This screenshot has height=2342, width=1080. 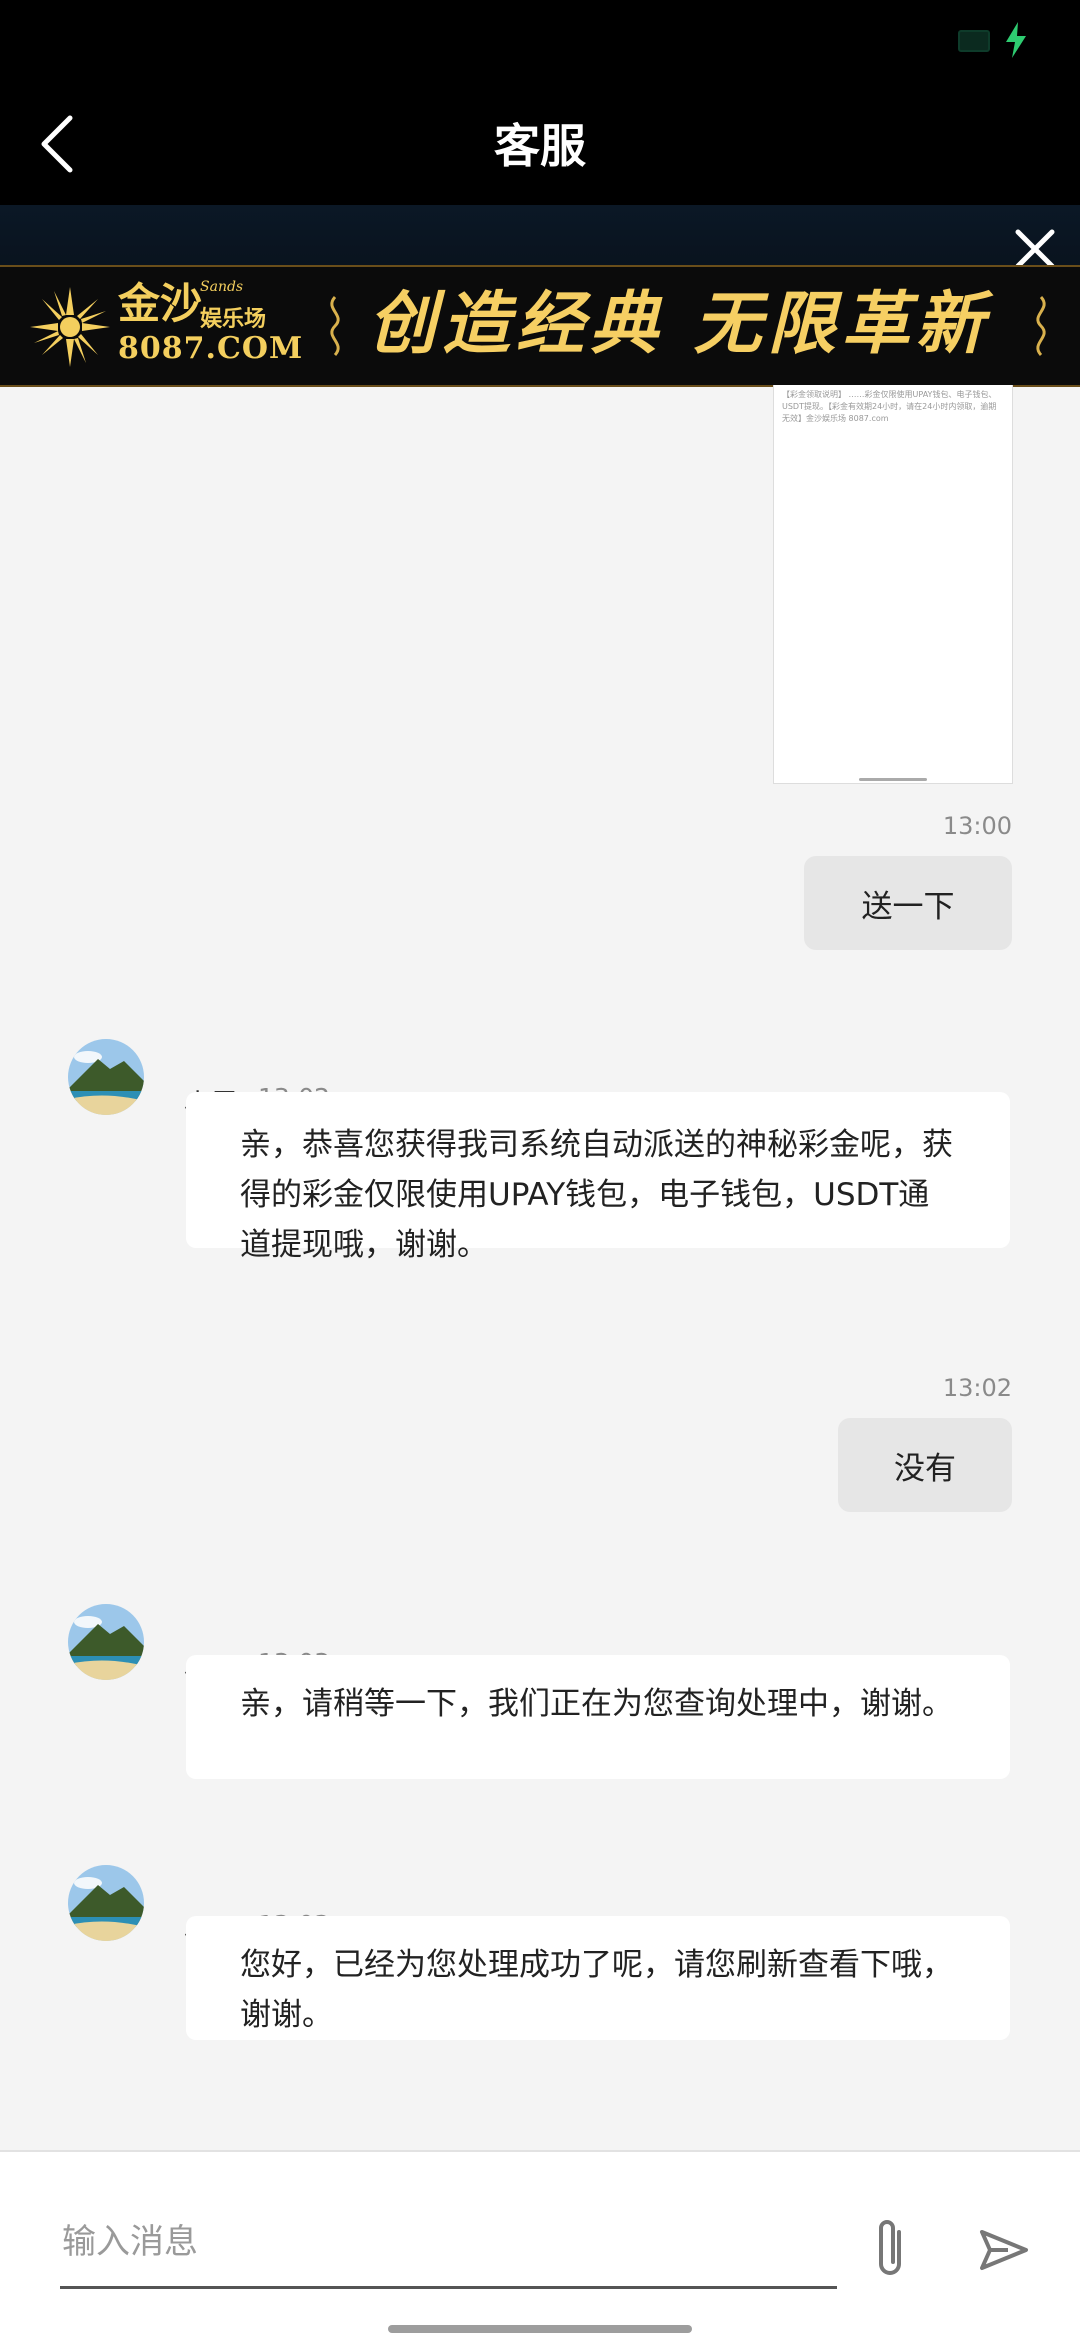 I want to click on message-time: 13:00, so click(x=977, y=826).